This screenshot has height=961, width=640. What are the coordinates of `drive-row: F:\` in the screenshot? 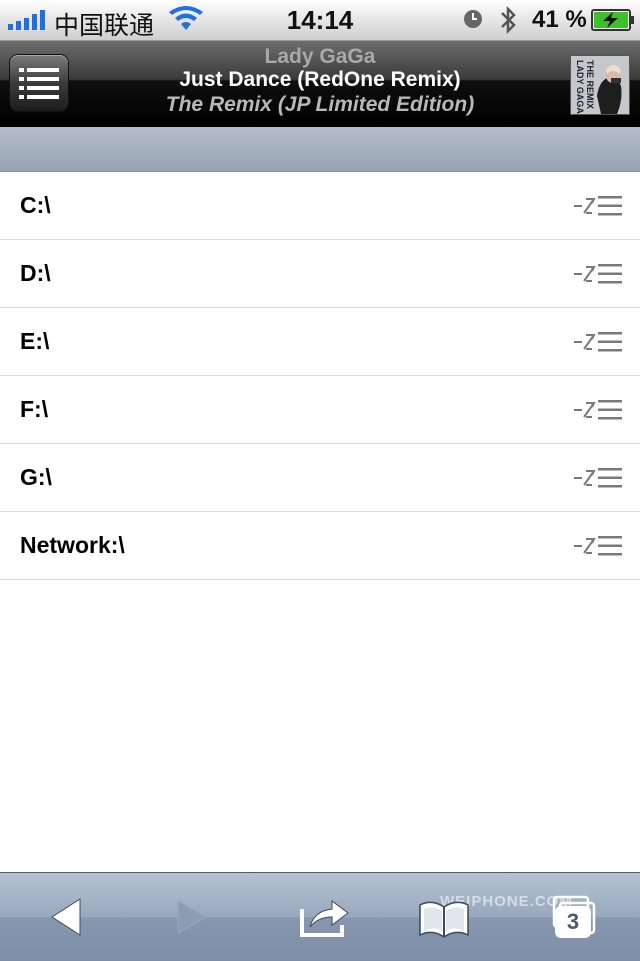 It's located at (320, 410).